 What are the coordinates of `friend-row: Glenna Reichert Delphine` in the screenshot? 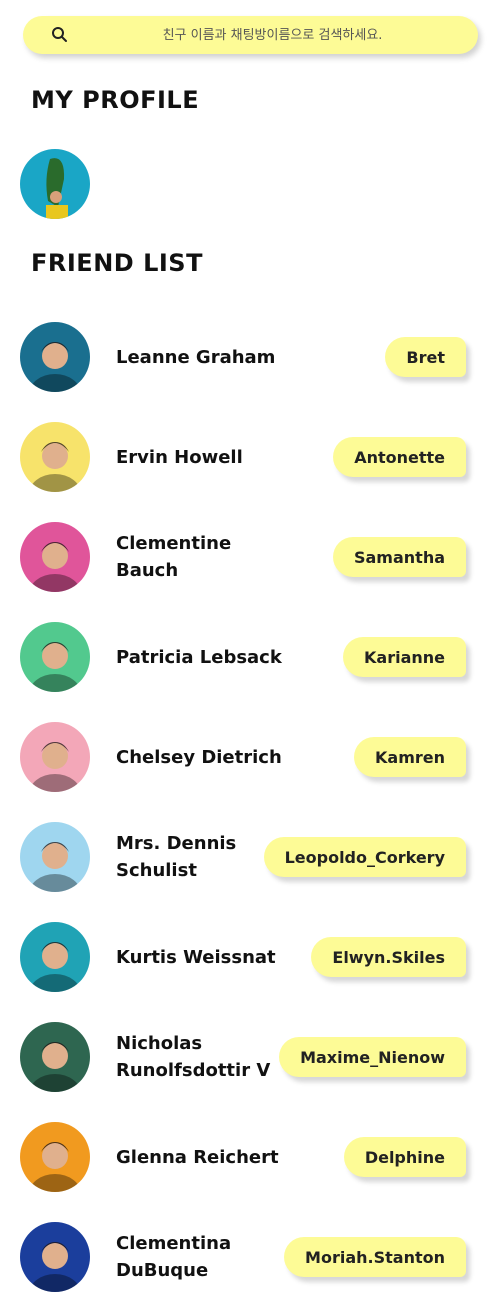 It's located at (244, 1157).